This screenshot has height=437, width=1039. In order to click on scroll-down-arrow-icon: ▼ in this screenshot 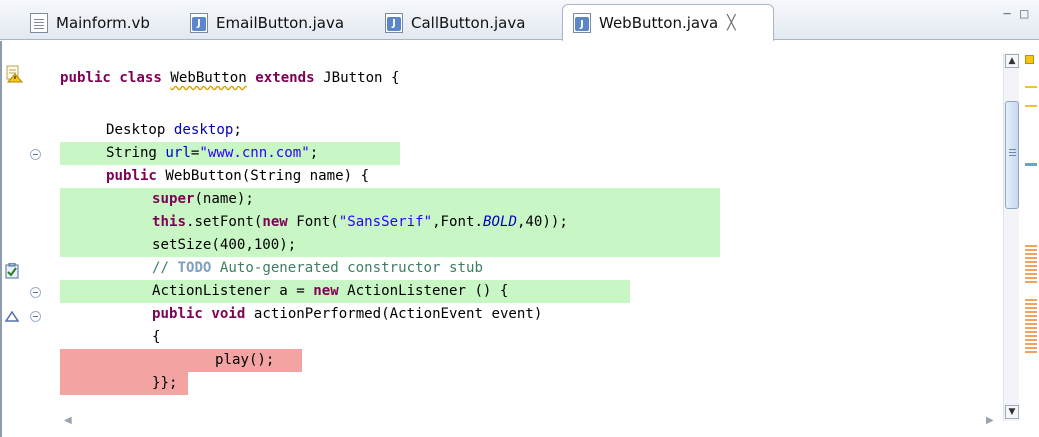, I will do `click(1012, 412)`.